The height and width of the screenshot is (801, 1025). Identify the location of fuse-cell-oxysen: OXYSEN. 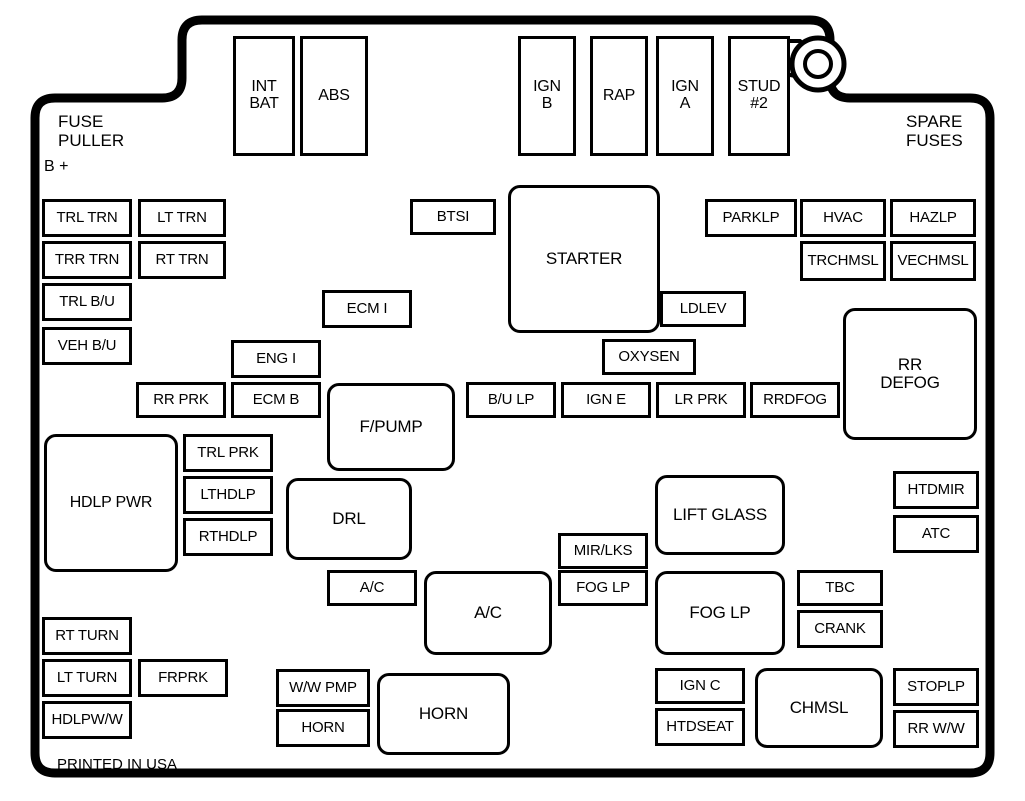
(649, 357).